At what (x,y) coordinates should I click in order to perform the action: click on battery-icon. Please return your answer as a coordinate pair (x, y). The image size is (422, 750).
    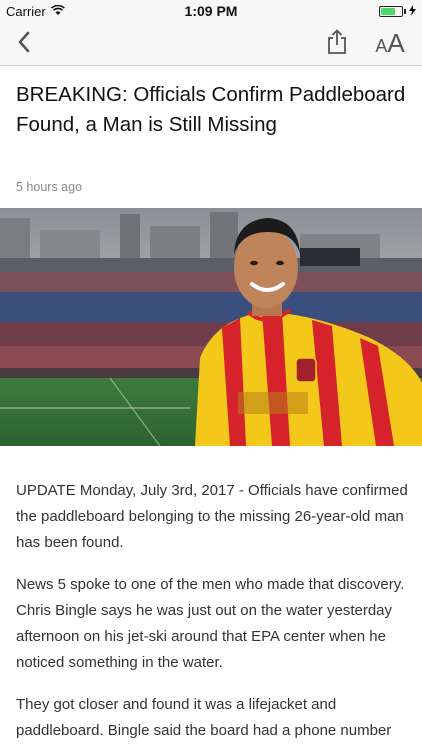
    Looking at the image, I should click on (391, 11).